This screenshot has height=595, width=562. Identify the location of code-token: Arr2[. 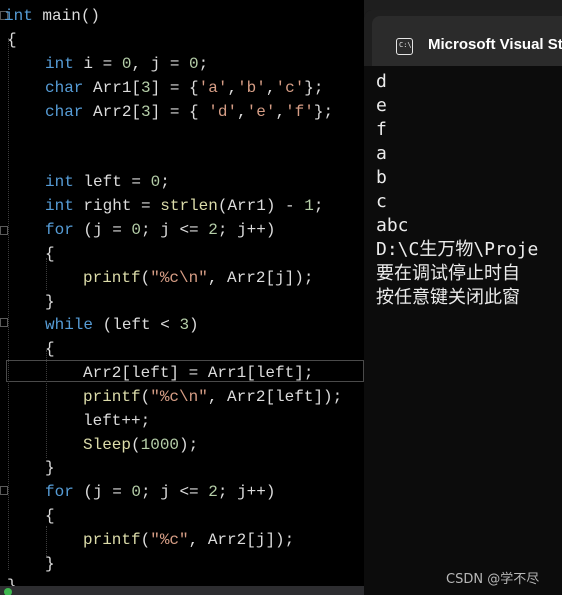
(112, 112).